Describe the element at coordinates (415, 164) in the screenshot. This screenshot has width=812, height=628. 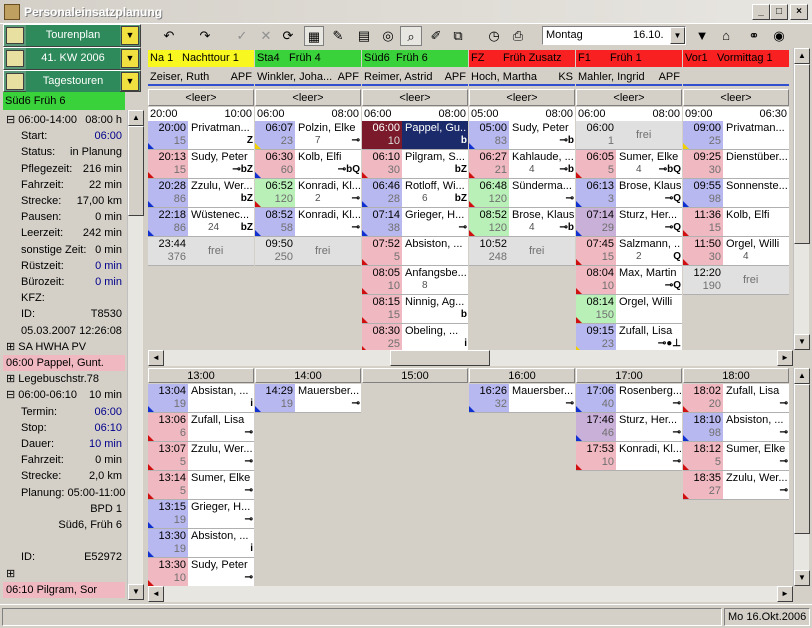
I see `visit-card: 06:10 30 Pilgram, S... bZ` at that location.